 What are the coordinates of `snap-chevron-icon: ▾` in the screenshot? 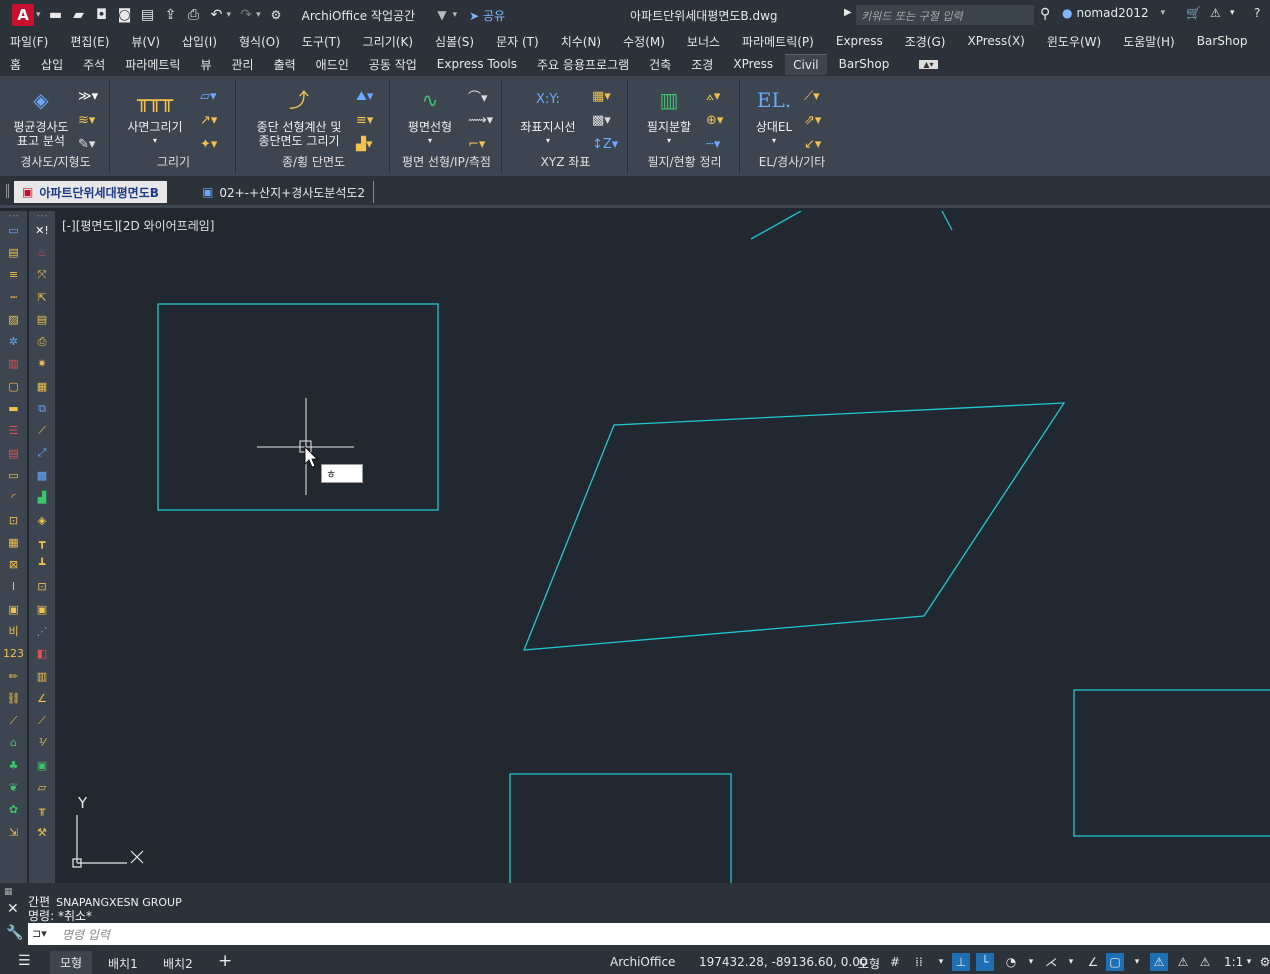 It's located at (941, 962).